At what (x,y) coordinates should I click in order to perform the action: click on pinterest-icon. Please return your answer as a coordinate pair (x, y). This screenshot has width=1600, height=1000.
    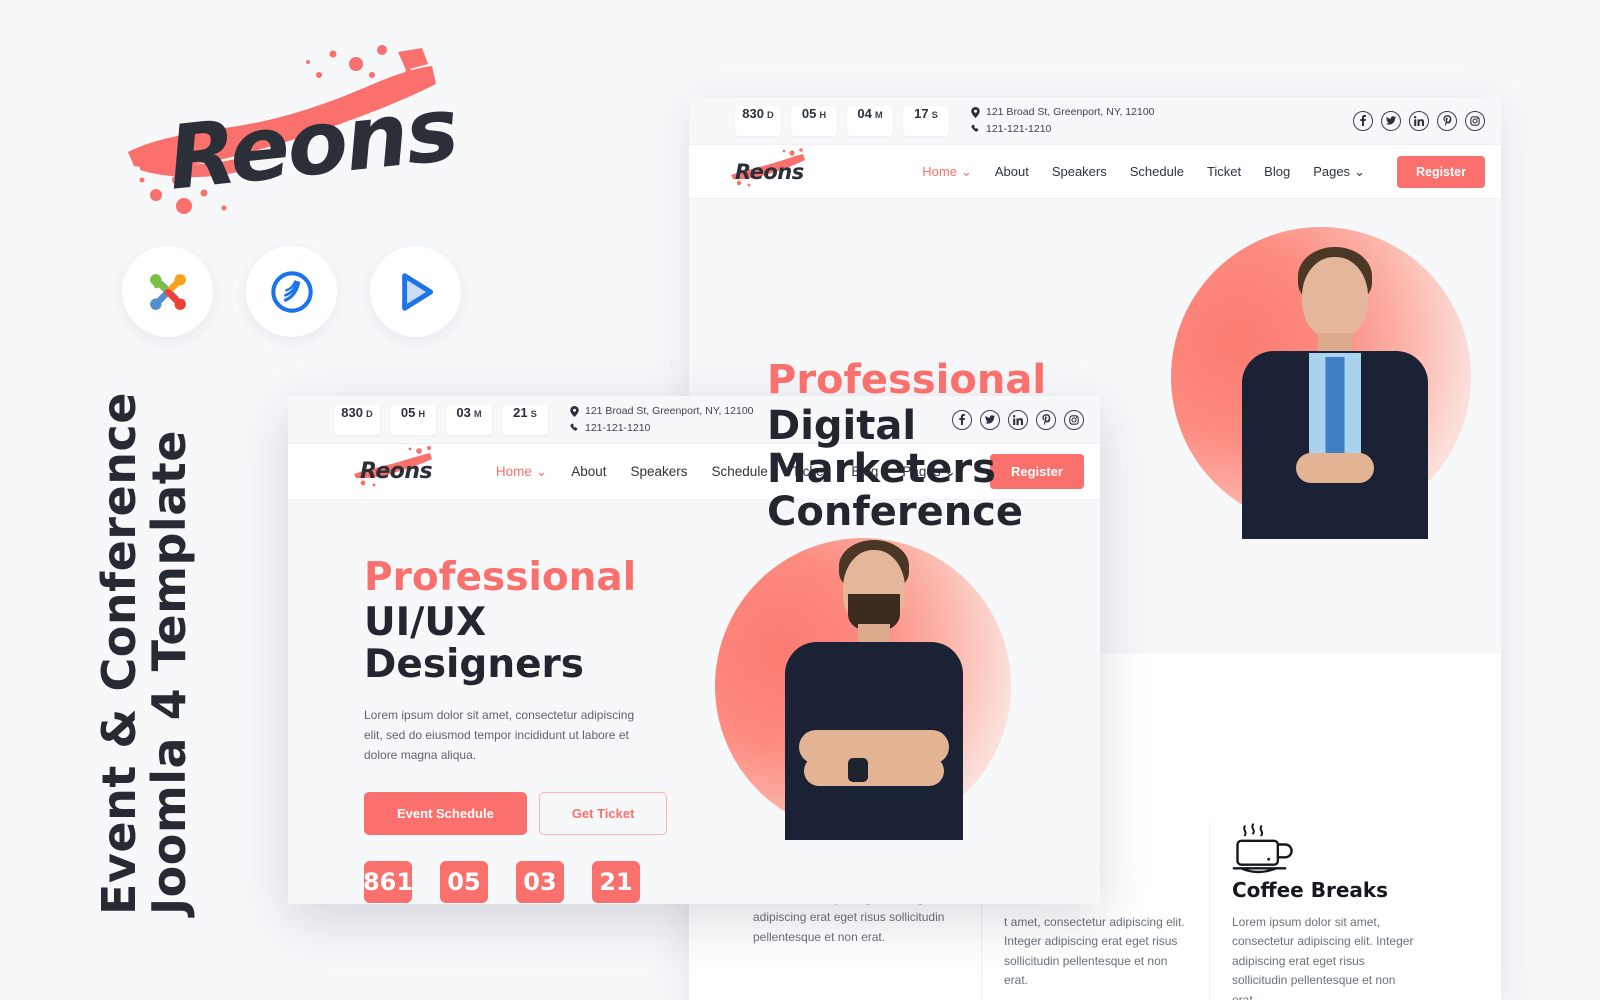
    Looking at the image, I should click on (1447, 120).